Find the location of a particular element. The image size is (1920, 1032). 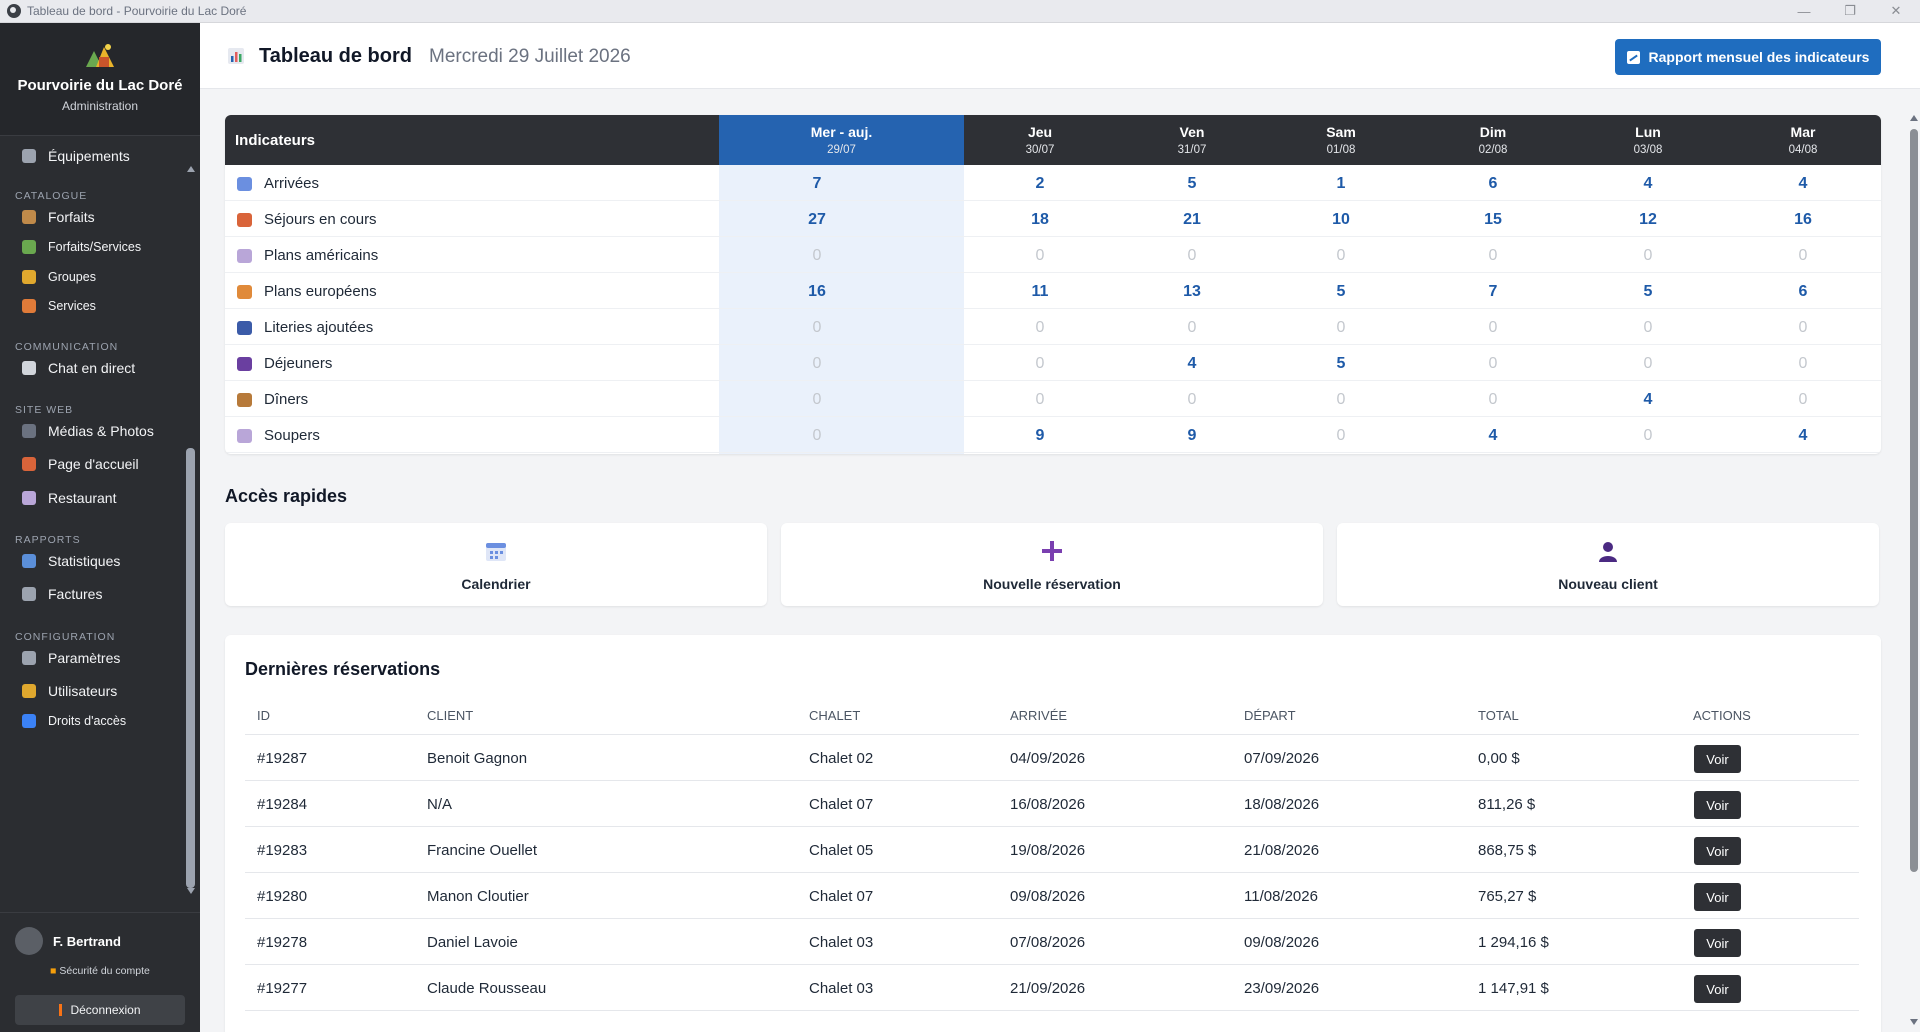

logout-button: Déconnexion is located at coordinates (100, 1010).